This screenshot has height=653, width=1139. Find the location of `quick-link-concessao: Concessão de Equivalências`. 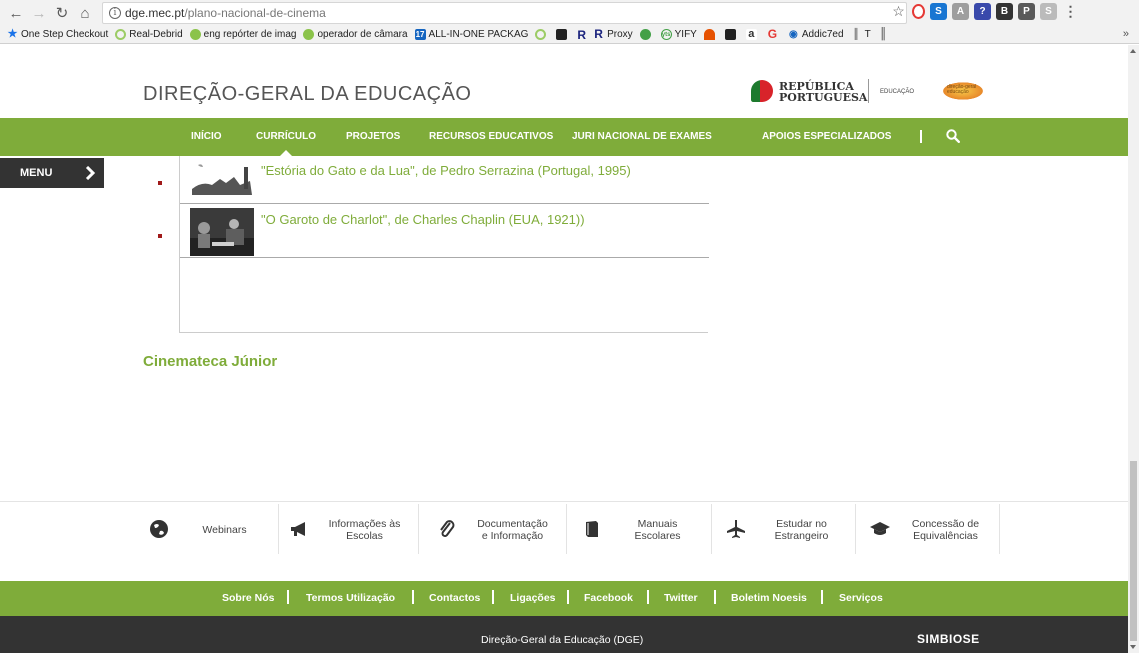

quick-link-concessao: Concessão de Equivalências is located at coordinates (930, 529).